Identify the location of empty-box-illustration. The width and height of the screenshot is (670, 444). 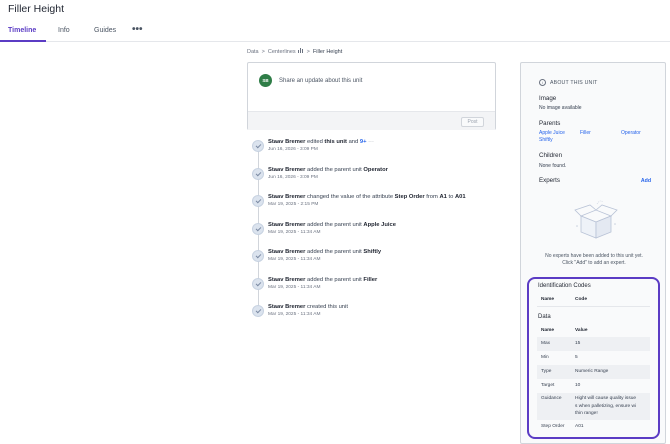
(596, 219).